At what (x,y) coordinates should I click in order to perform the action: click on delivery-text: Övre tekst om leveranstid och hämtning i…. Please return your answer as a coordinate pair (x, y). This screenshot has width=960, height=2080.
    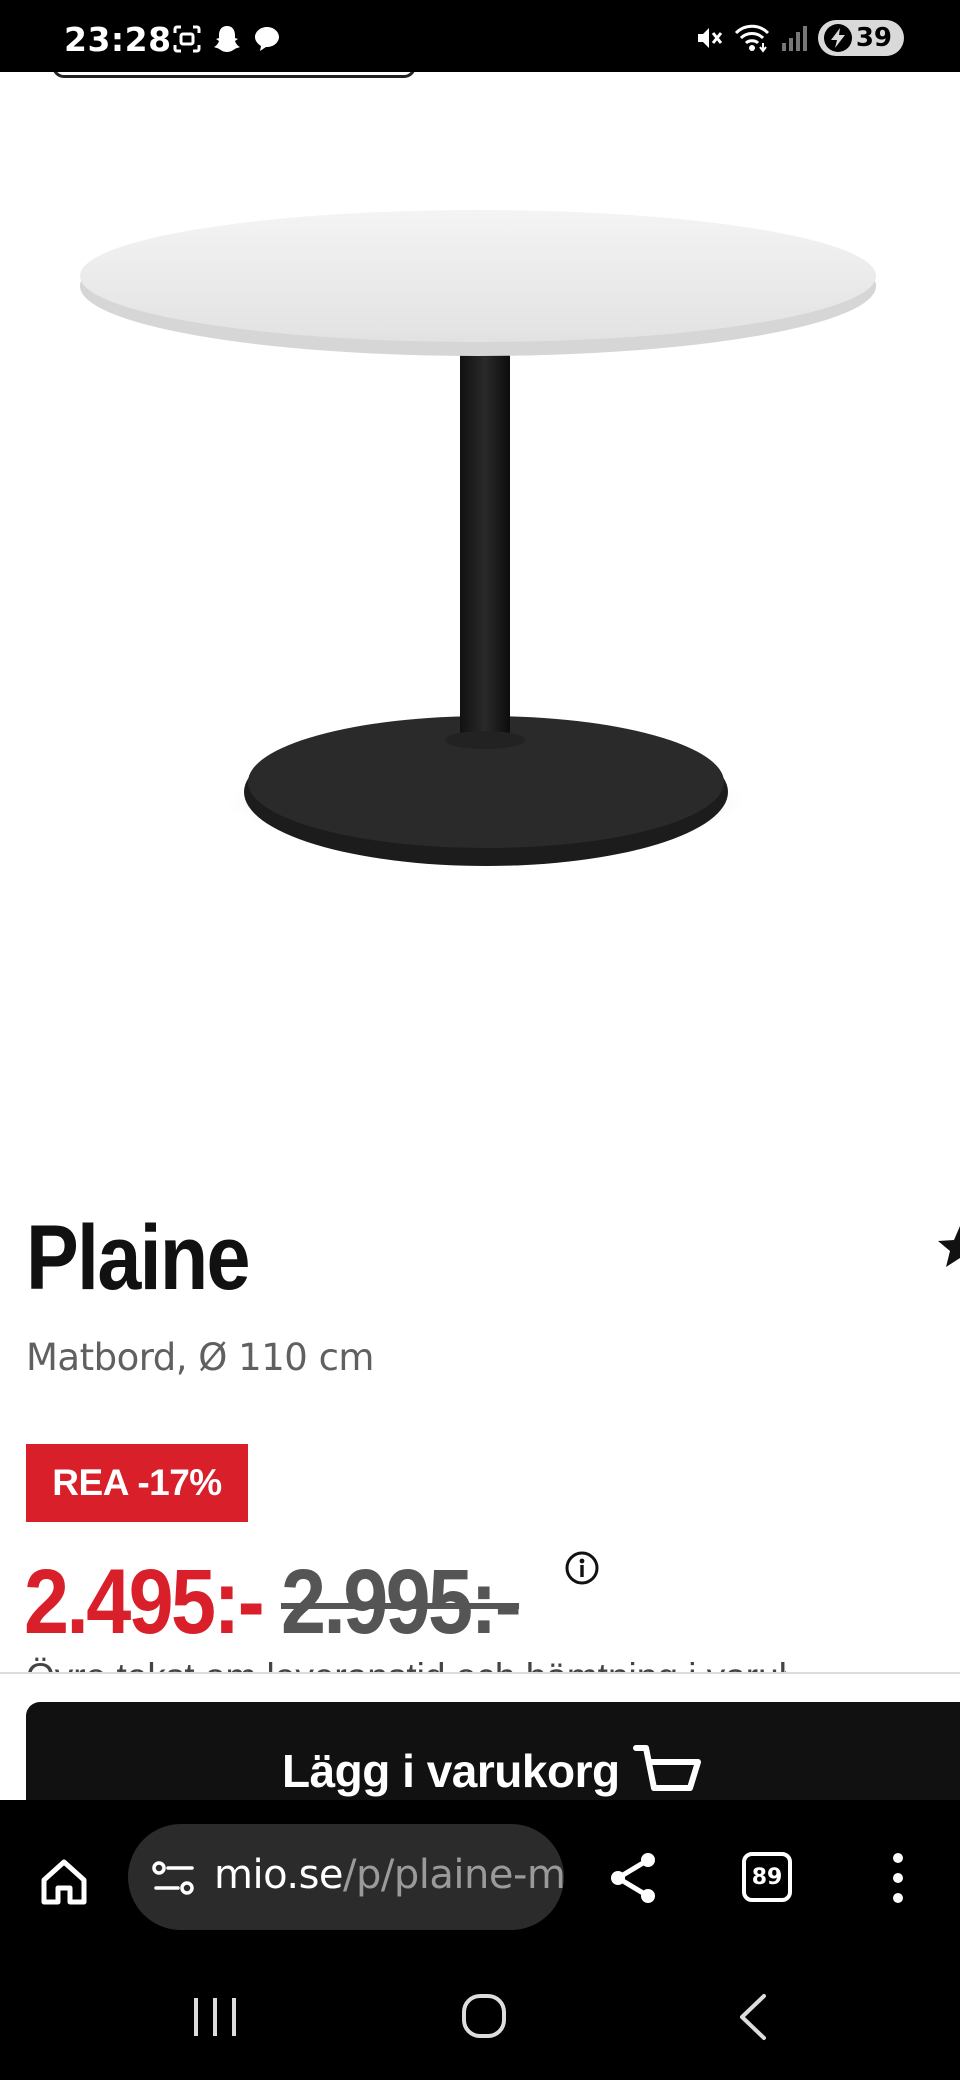
    Looking at the image, I should click on (406, 1663).